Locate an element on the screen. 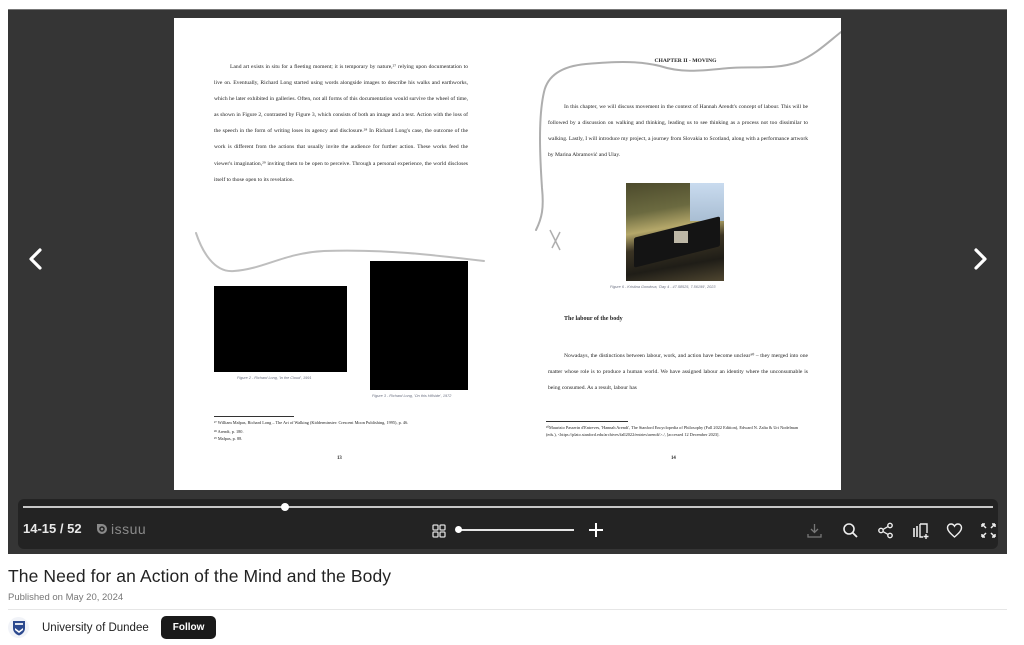 The width and height of the screenshot is (1024, 645). publisher-row: University of Dundee Follow is located at coordinates (112, 627).